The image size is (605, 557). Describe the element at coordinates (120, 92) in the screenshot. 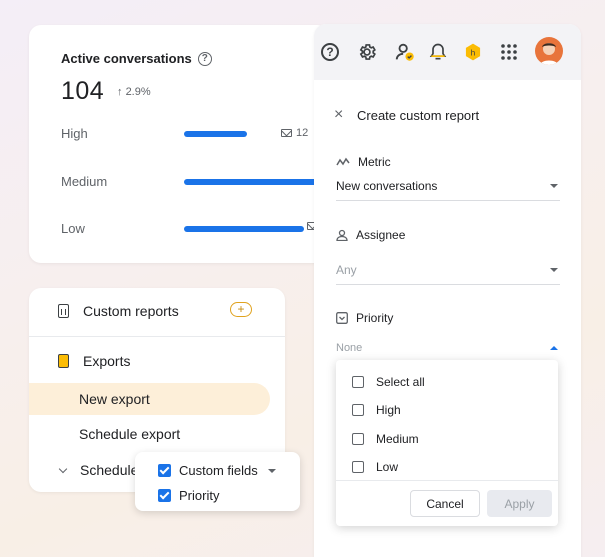

I see `arrow-up-icon: ↑` at that location.